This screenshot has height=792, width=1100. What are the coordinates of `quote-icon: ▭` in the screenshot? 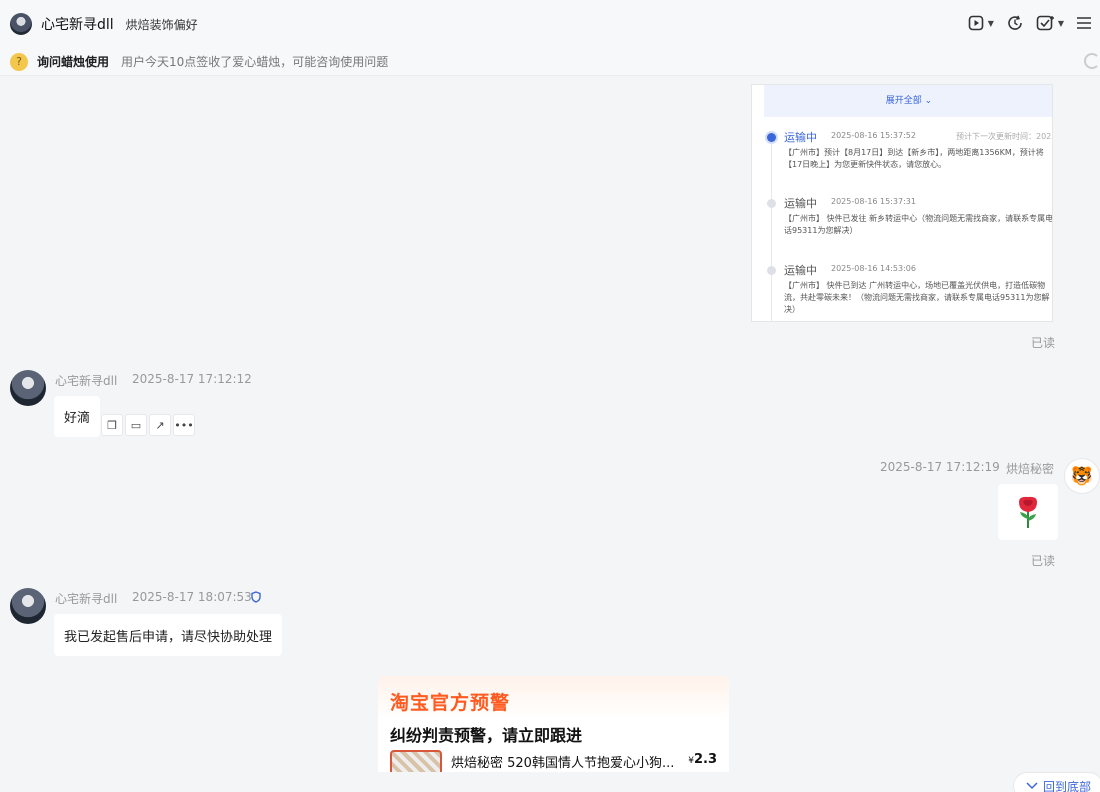 It's located at (136, 425).